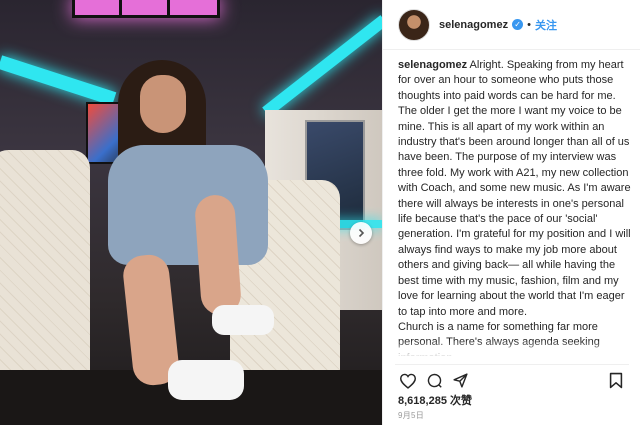  I want to click on comment-button, so click(434, 381).